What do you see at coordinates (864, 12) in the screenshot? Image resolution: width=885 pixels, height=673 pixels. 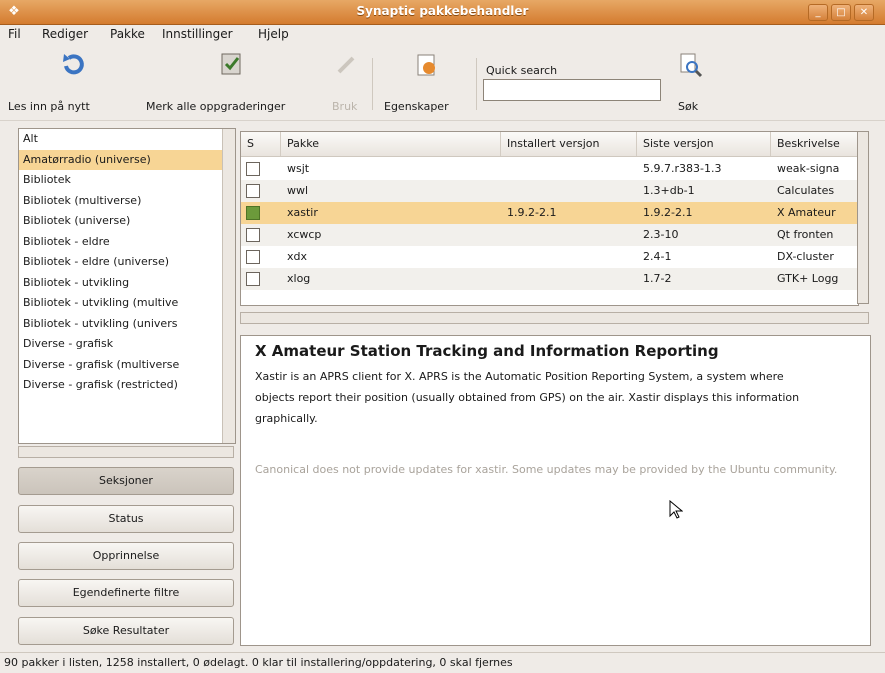 I see `close-icon: ✕` at bounding box center [864, 12].